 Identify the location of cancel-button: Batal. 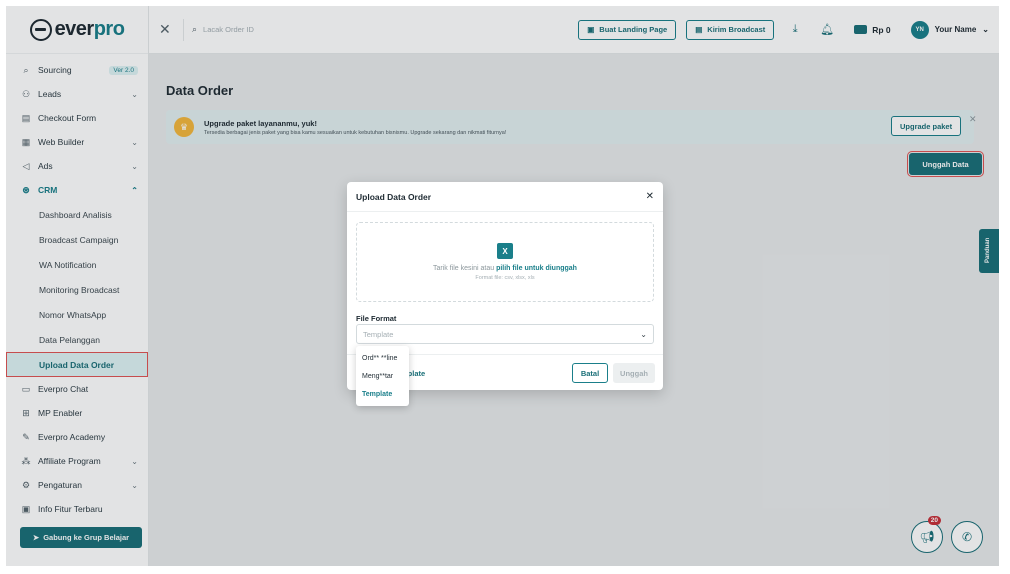
(590, 373).